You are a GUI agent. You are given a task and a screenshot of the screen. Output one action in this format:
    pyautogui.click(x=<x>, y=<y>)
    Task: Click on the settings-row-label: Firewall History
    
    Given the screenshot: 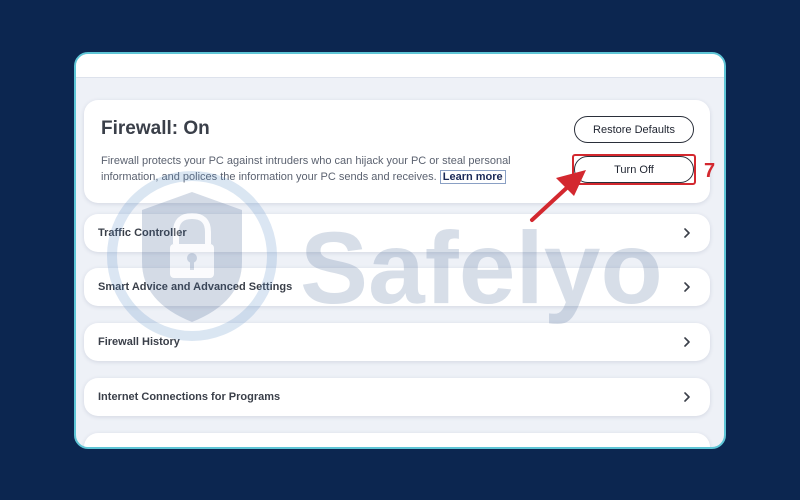 What is the action you would take?
    pyautogui.click(x=139, y=342)
    